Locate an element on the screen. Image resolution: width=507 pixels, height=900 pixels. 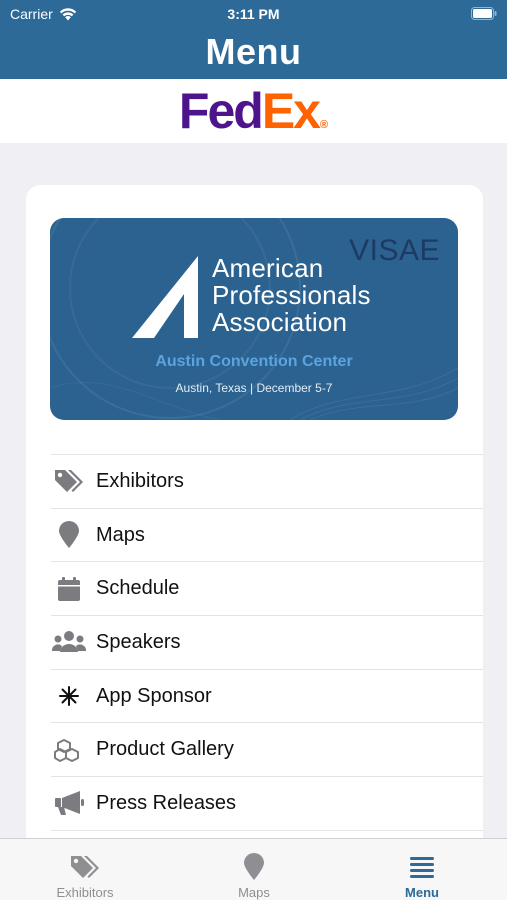
menu-item-press-releases: Press Releases is located at coordinates (267, 803).